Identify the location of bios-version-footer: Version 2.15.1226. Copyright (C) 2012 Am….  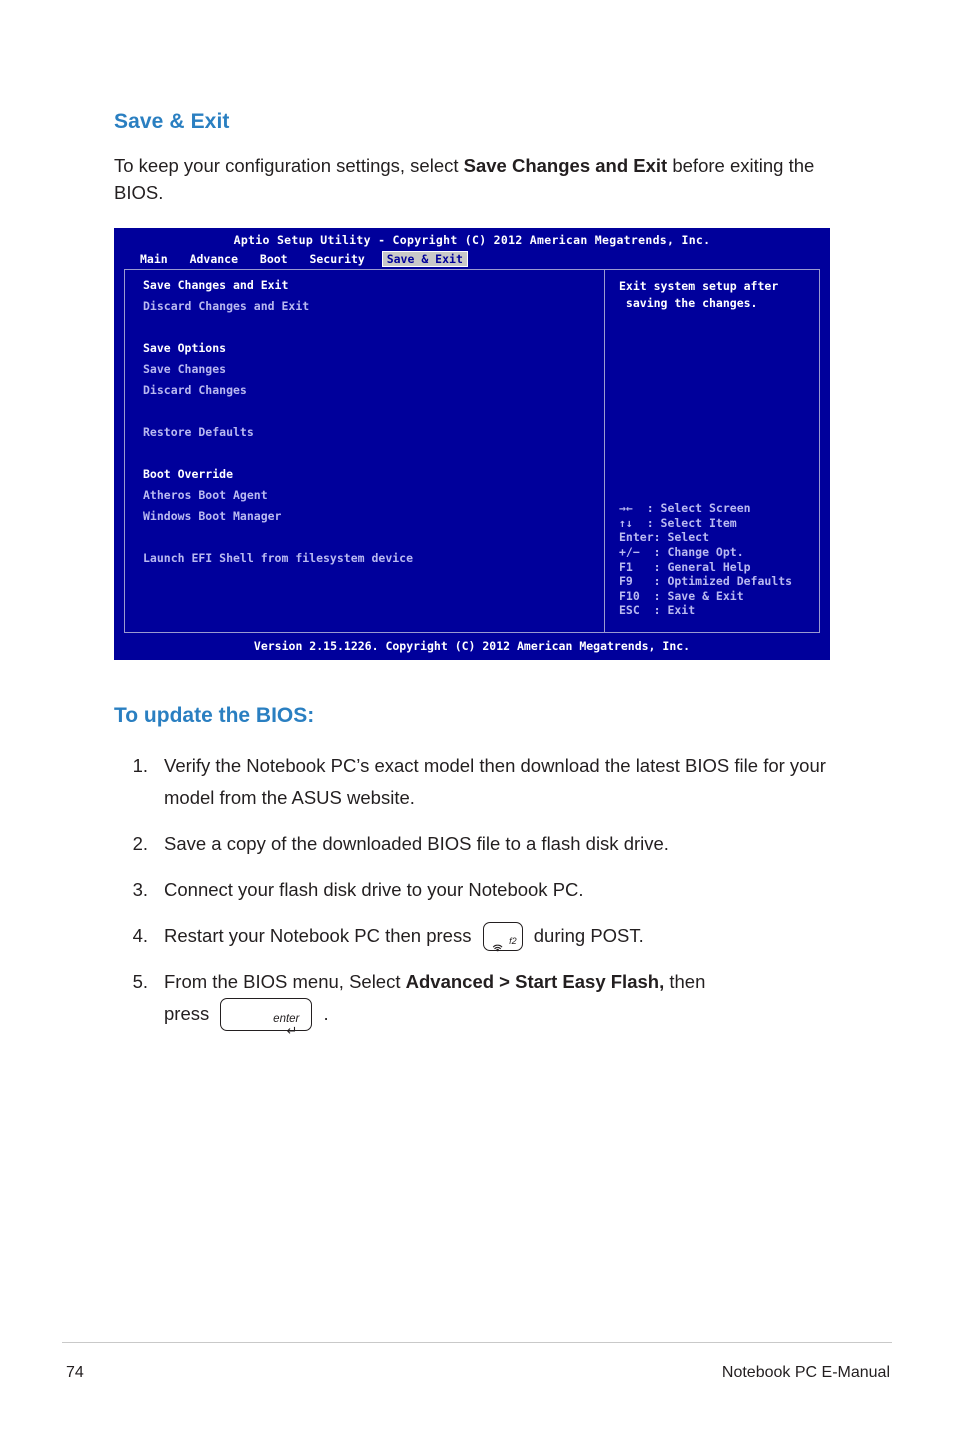
(472, 646).